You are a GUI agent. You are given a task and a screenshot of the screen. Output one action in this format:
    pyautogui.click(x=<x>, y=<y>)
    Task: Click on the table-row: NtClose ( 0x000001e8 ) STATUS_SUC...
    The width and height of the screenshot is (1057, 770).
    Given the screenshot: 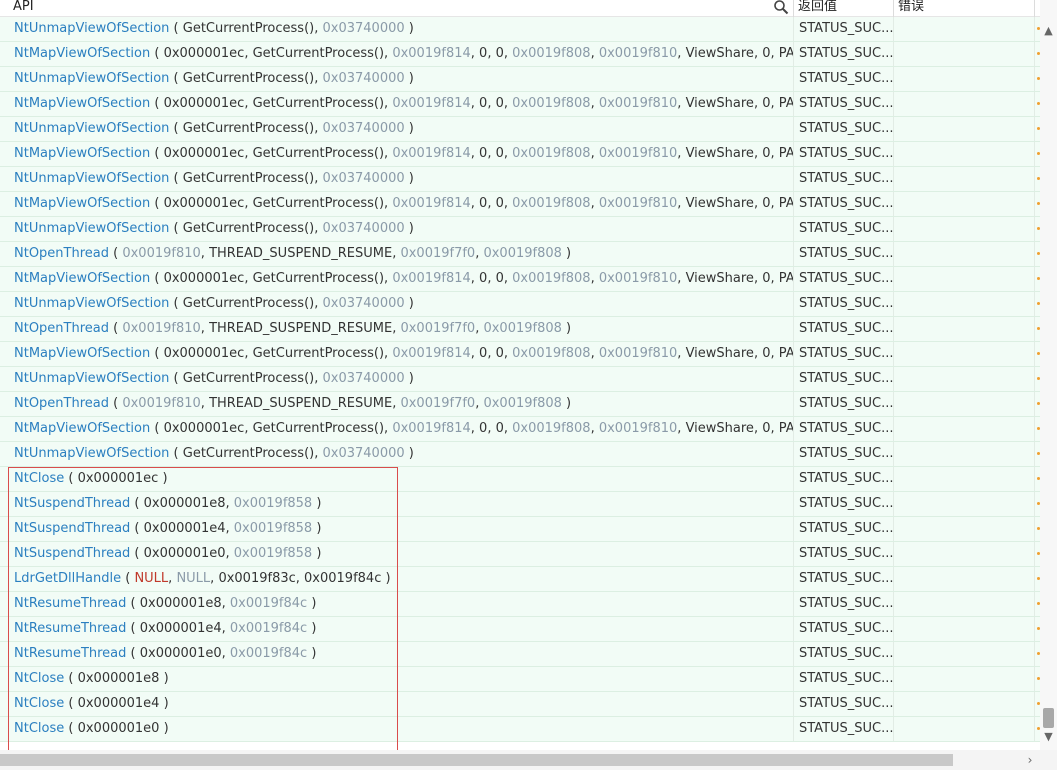 What is the action you would take?
    pyautogui.click(x=520, y=679)
    